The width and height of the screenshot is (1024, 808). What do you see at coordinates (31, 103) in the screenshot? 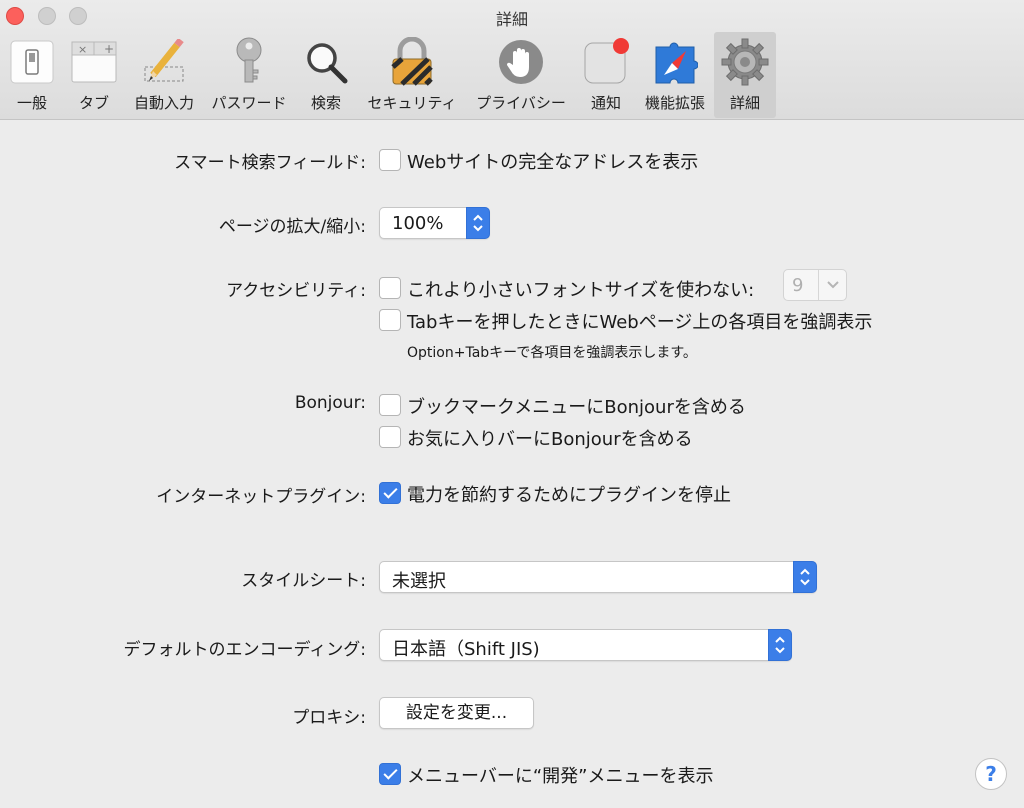
I see `tab-label: 一般` at bounding box center [31, 103].